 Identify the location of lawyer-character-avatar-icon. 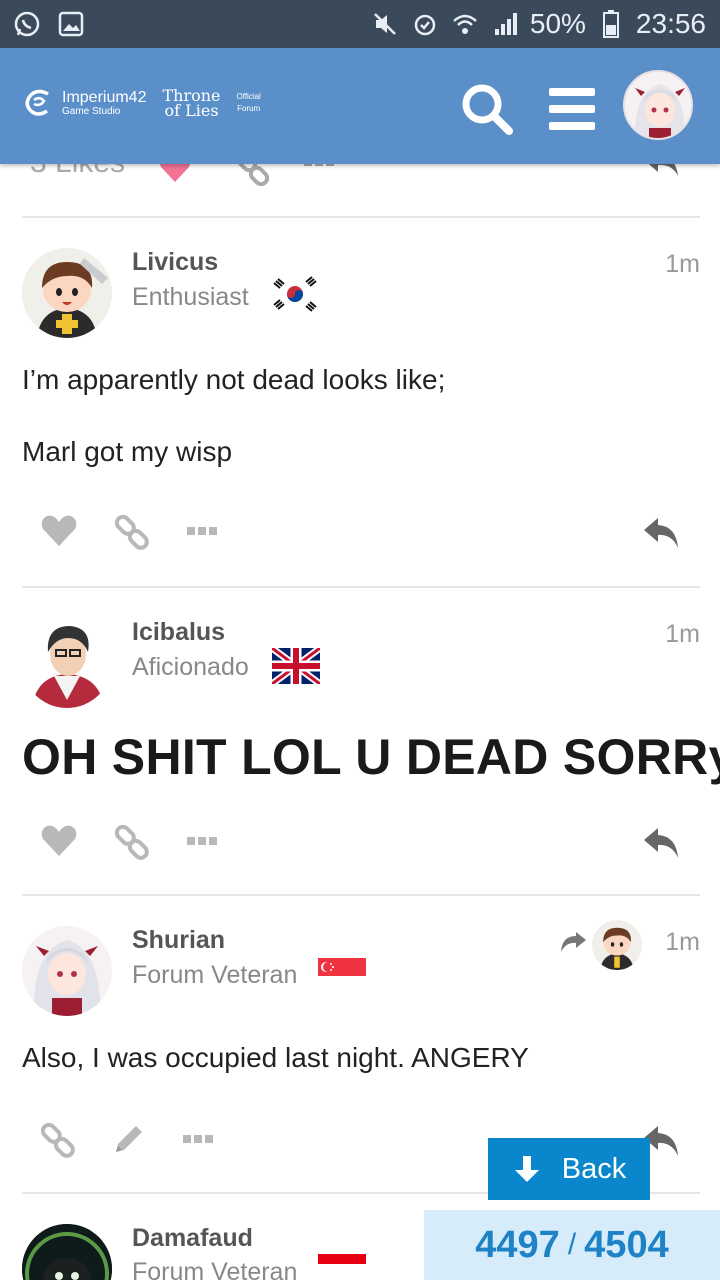
(67, 663).